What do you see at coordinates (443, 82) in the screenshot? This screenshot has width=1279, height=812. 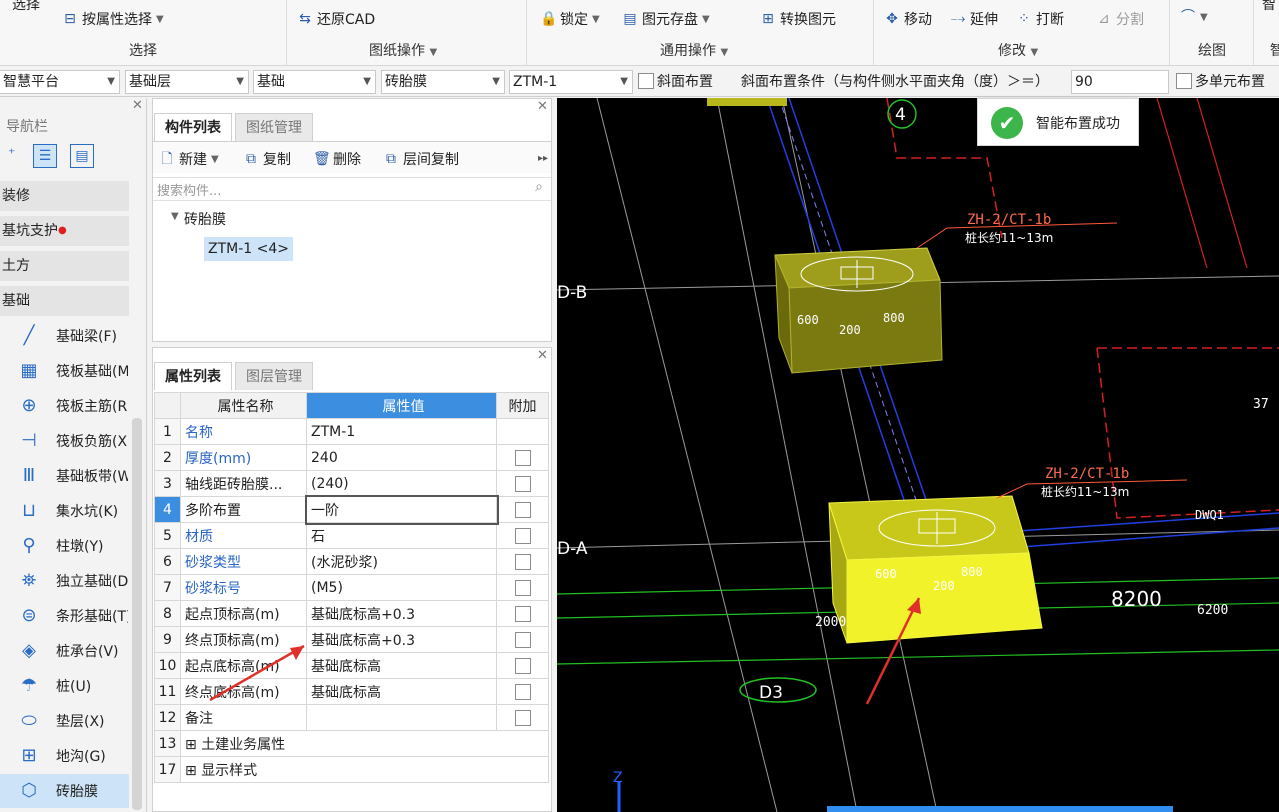 I see `type-combo: 砖胎膜 ▼` at bounding box center [443, 82].